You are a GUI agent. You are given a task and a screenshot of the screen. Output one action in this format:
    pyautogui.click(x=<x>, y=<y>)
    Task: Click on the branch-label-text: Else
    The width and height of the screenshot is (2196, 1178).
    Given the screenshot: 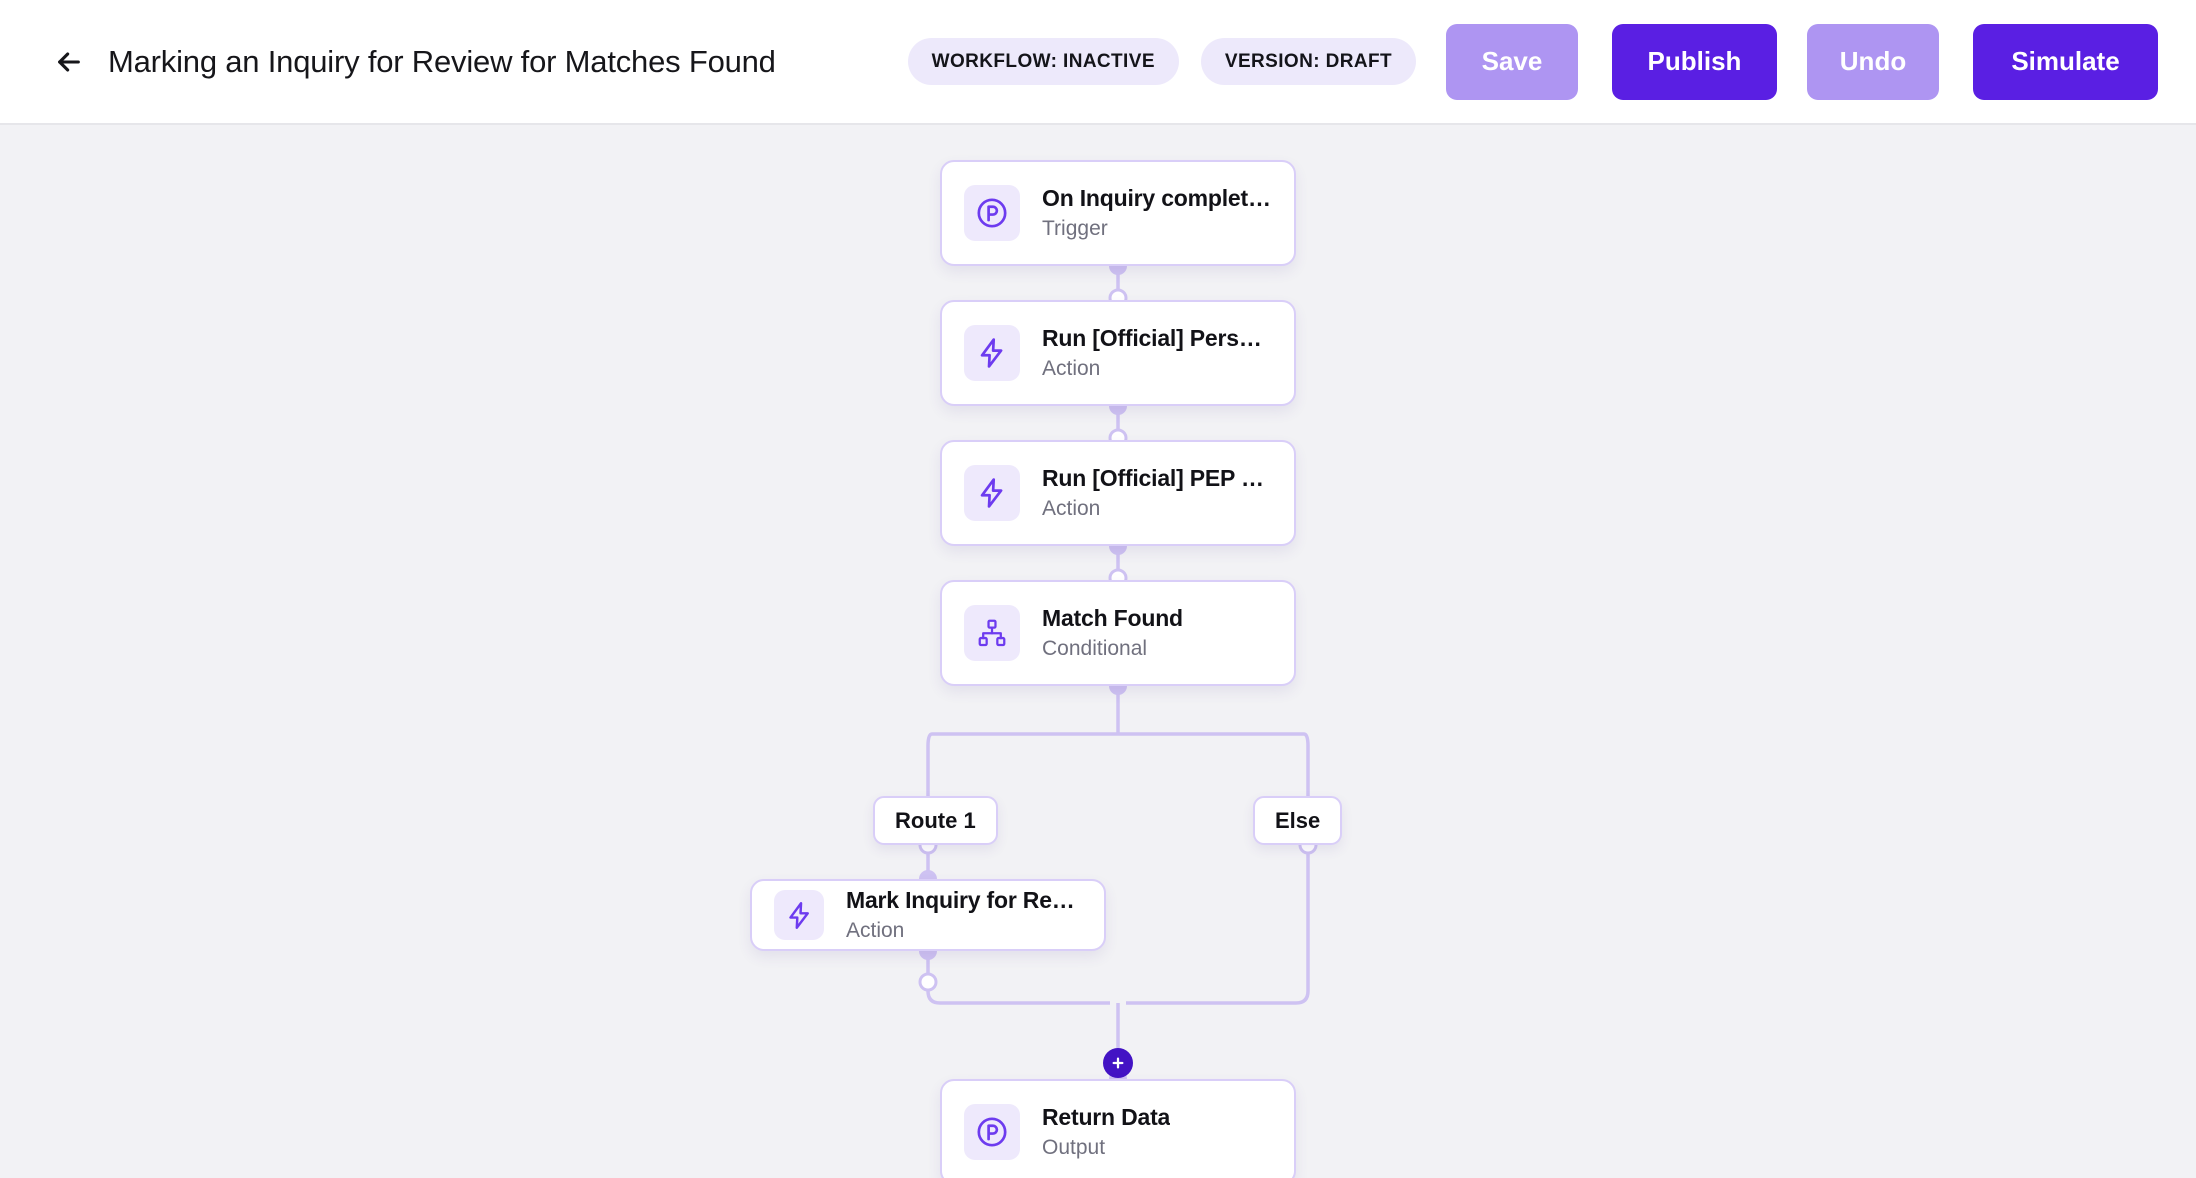 What is the action you would take?
    pyautogui.click(x=1298, y=820)
    